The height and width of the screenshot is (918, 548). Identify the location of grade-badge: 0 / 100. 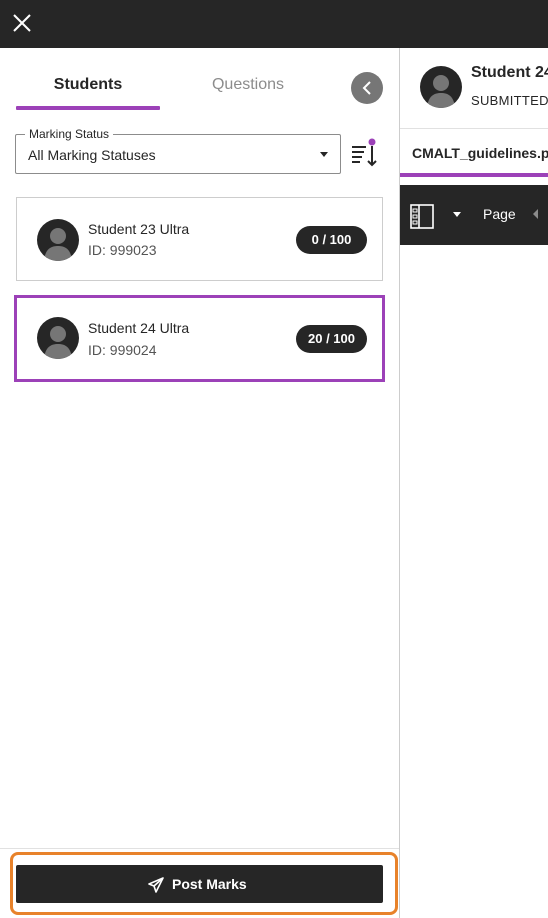
(331, 240).